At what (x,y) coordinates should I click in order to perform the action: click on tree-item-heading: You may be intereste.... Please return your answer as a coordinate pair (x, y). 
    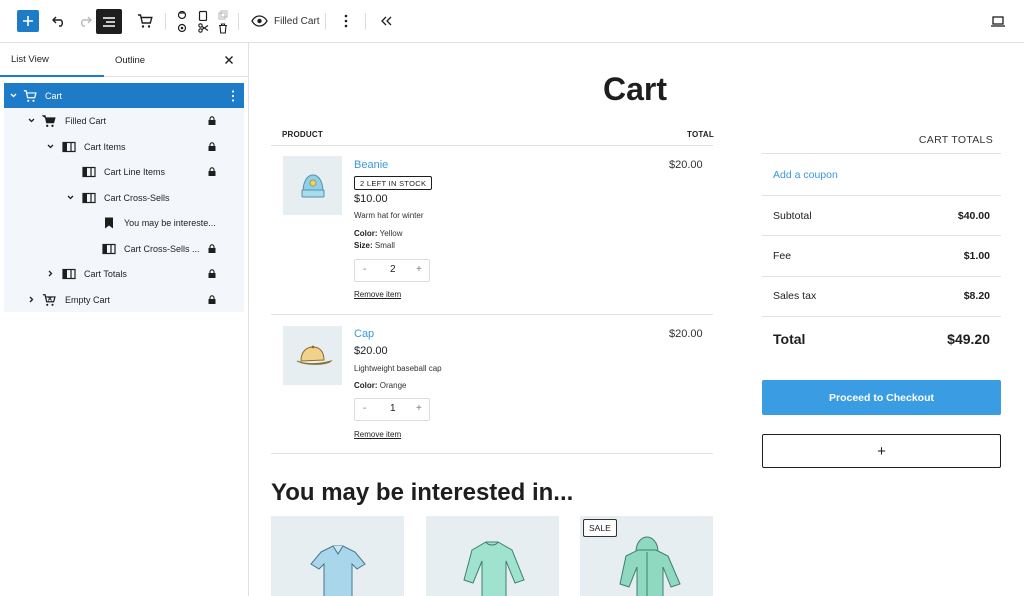
    Looking at the image, I should click on (124, 222).